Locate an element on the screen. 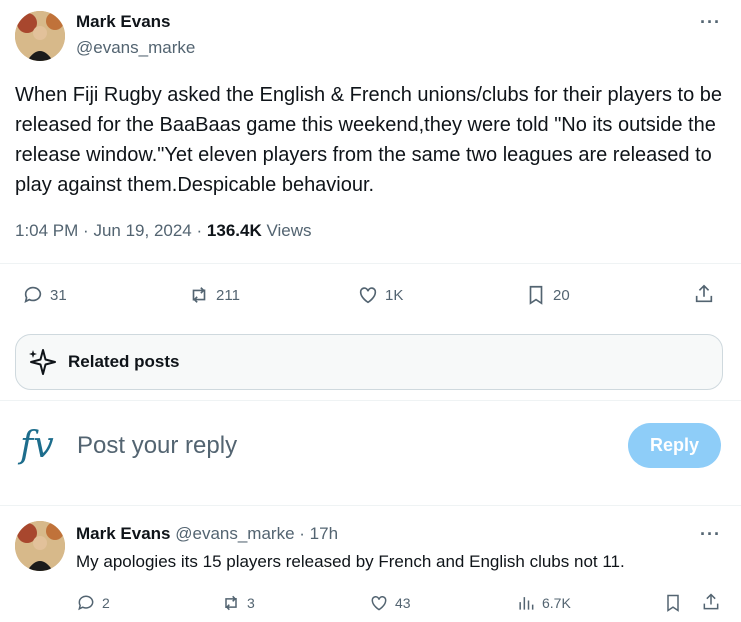 This screenshot has width=741, height=622. author-avatar is located at coordinates (40, 36).